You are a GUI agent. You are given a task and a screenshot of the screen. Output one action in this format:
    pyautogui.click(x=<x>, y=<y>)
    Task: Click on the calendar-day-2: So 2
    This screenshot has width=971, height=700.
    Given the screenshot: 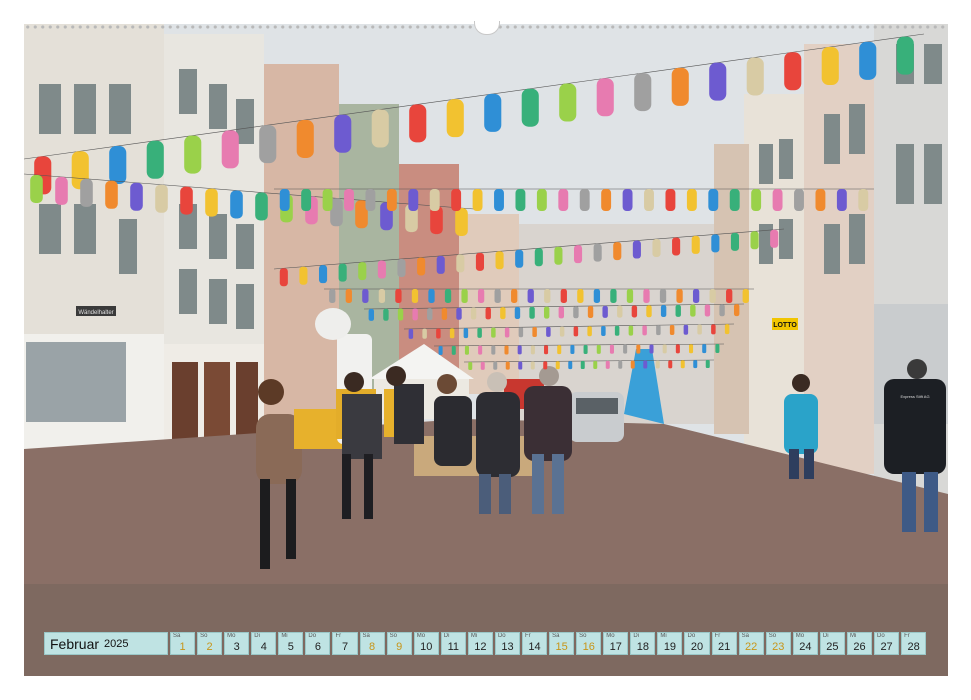 What is the action you would take?
    pyautogui.click(x=210, y=643)
    